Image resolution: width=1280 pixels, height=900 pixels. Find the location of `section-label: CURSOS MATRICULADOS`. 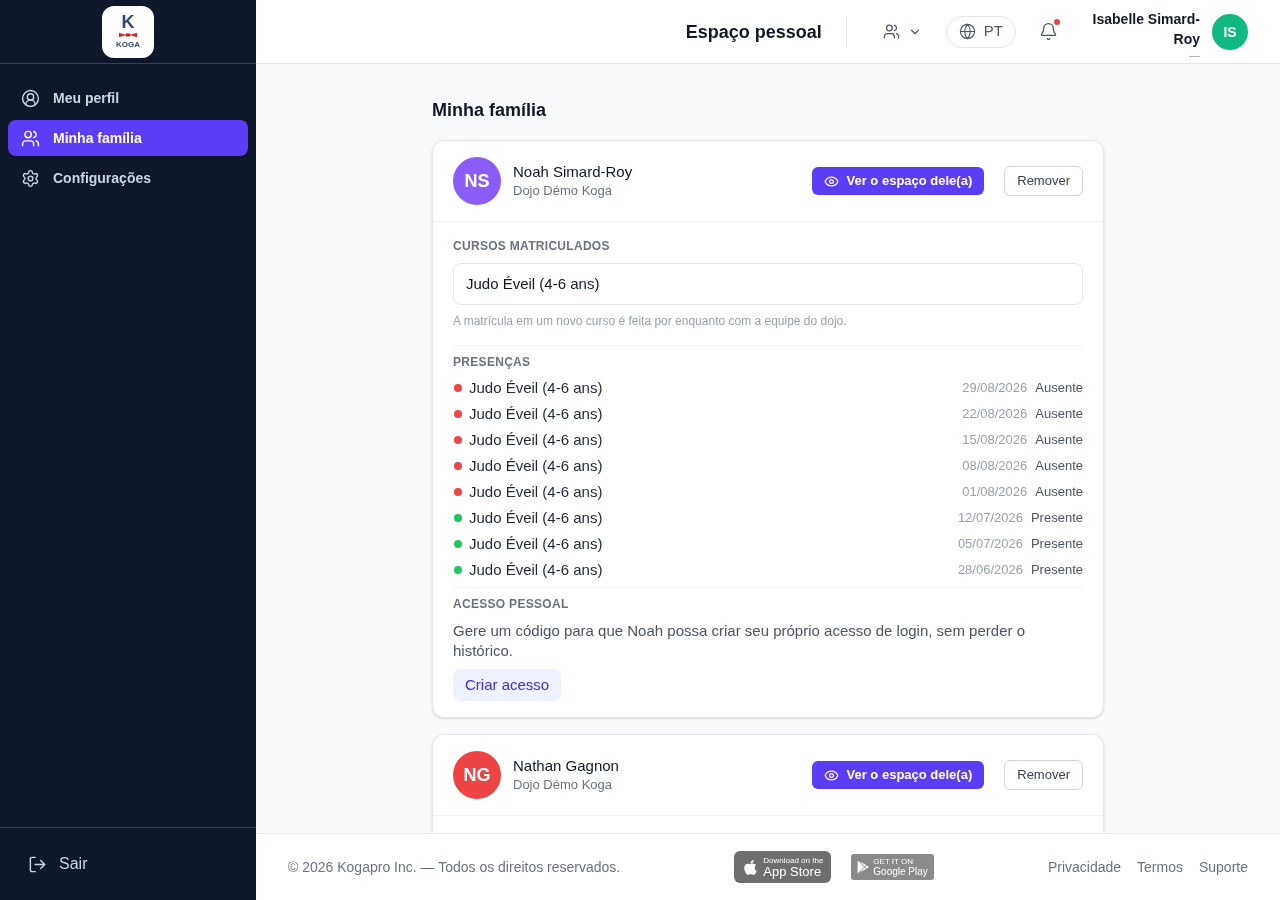

section-label: CURSOS MATRICULADOS is located at coordinates (532, 246).